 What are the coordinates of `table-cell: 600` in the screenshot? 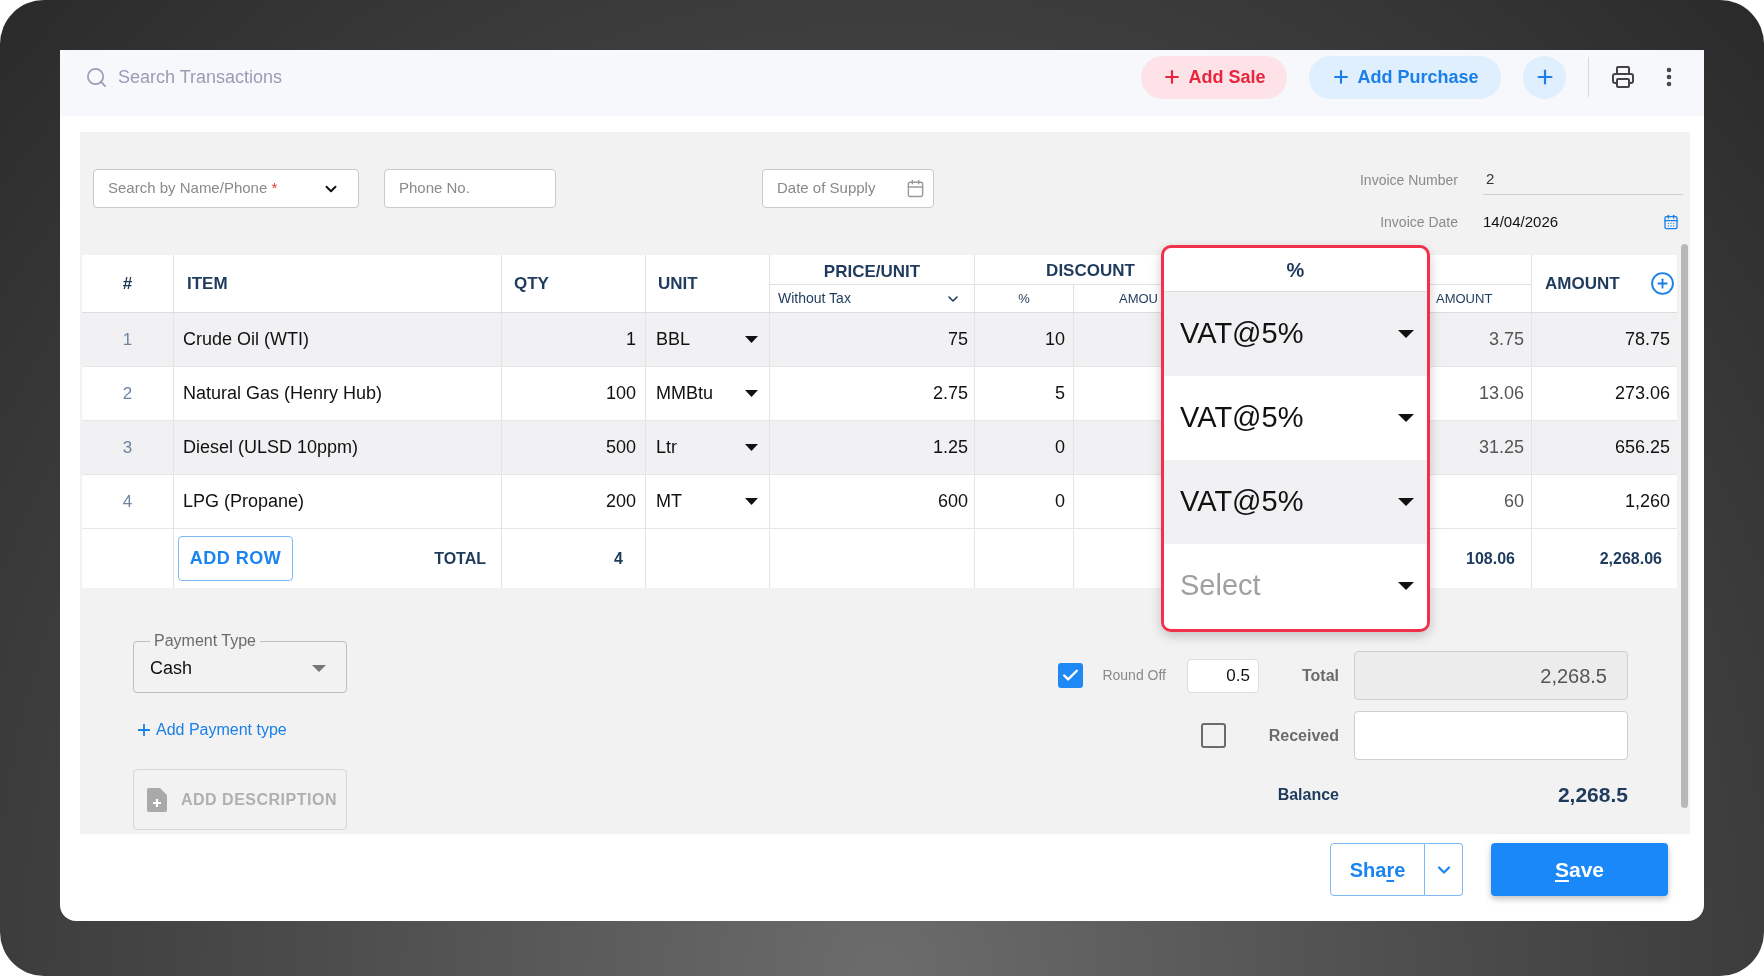 It's located at (872, 501).